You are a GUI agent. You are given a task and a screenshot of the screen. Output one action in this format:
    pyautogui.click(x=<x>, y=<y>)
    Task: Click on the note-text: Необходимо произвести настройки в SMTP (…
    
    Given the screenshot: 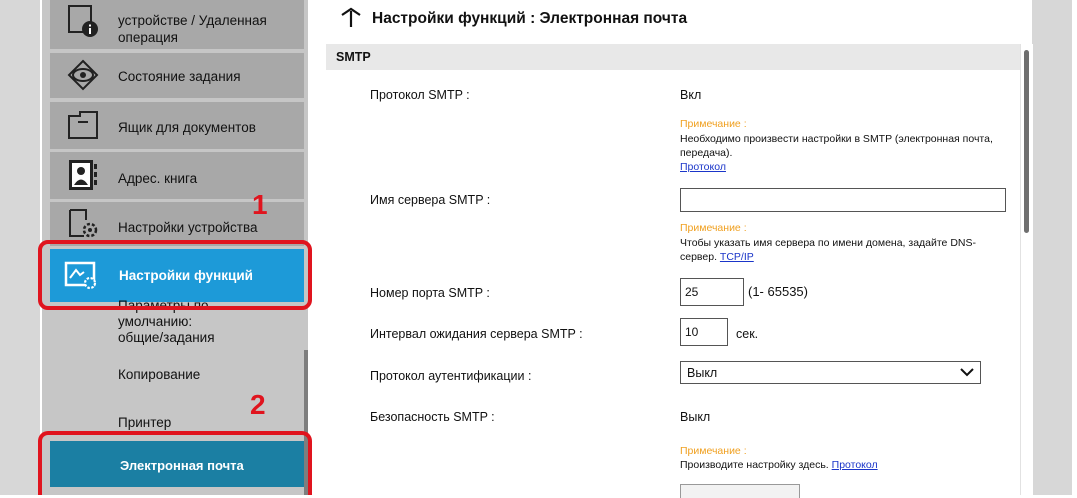 What is the action you would take?
    pyautogui.click(x=850, y=153)
    